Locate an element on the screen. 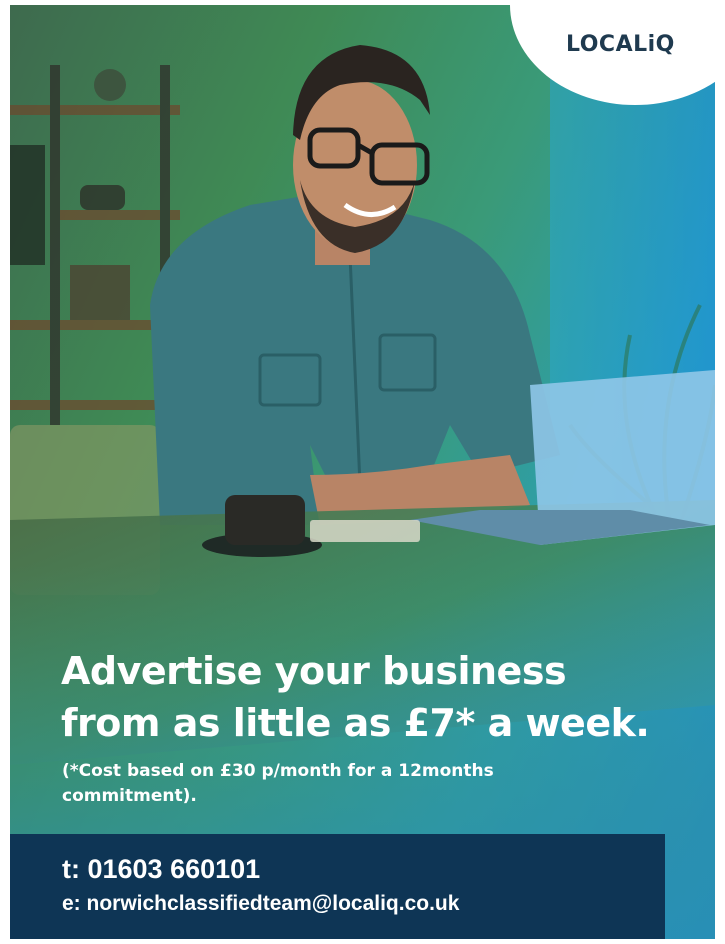 This screenshot has height=944, width=725. email-address: e: norwichclassifiedteam@localiq.co.uk is located at coordinates (260, 904).